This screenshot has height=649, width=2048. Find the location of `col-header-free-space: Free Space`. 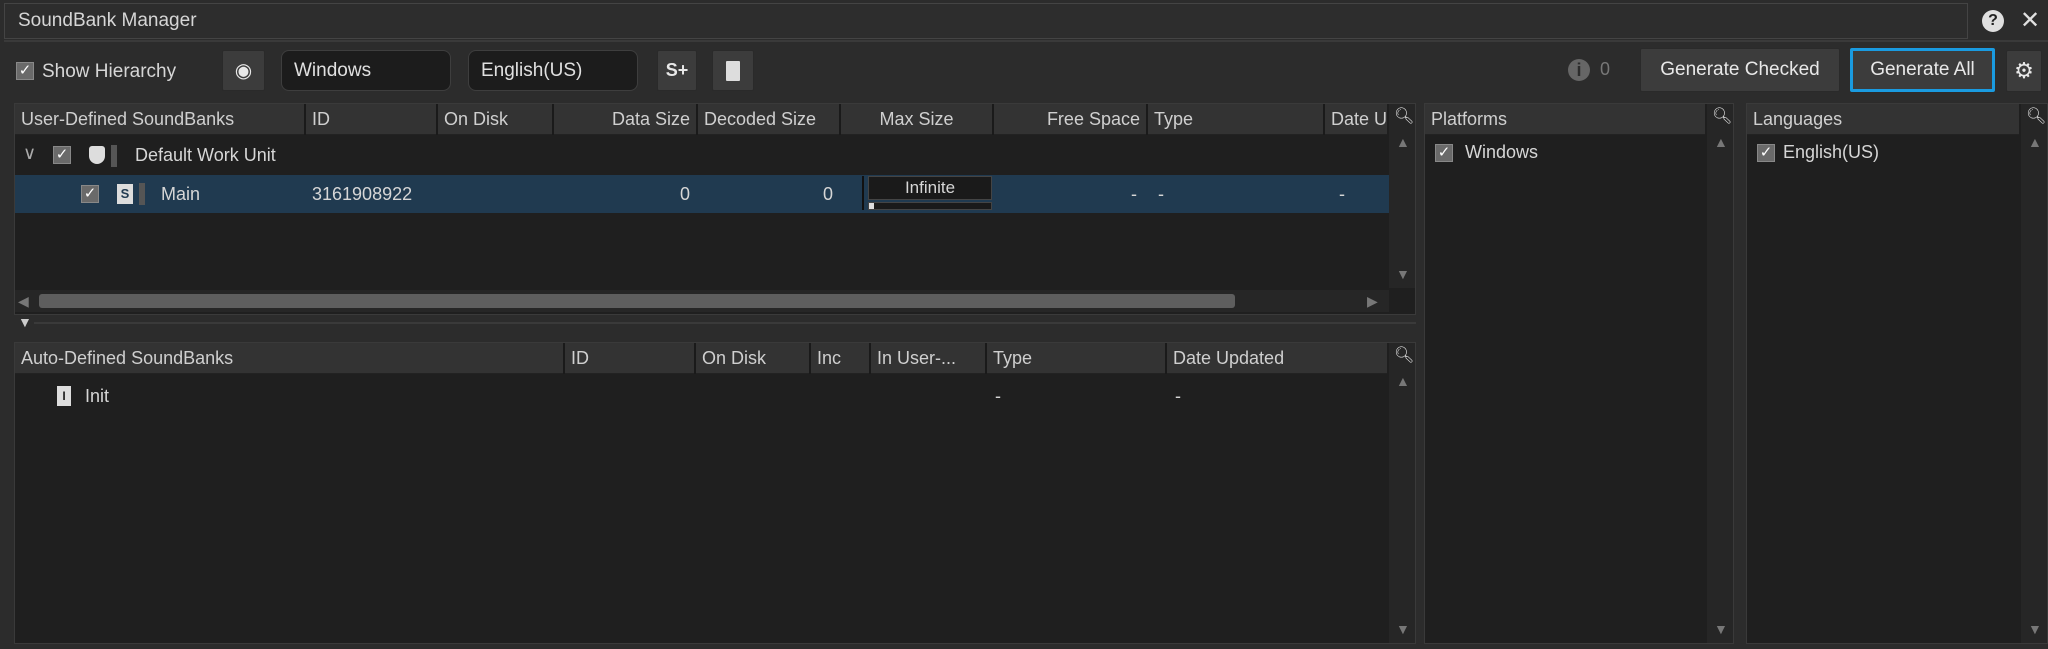

col-header-free-space: Free Space is located at coordinates (1071, 119).